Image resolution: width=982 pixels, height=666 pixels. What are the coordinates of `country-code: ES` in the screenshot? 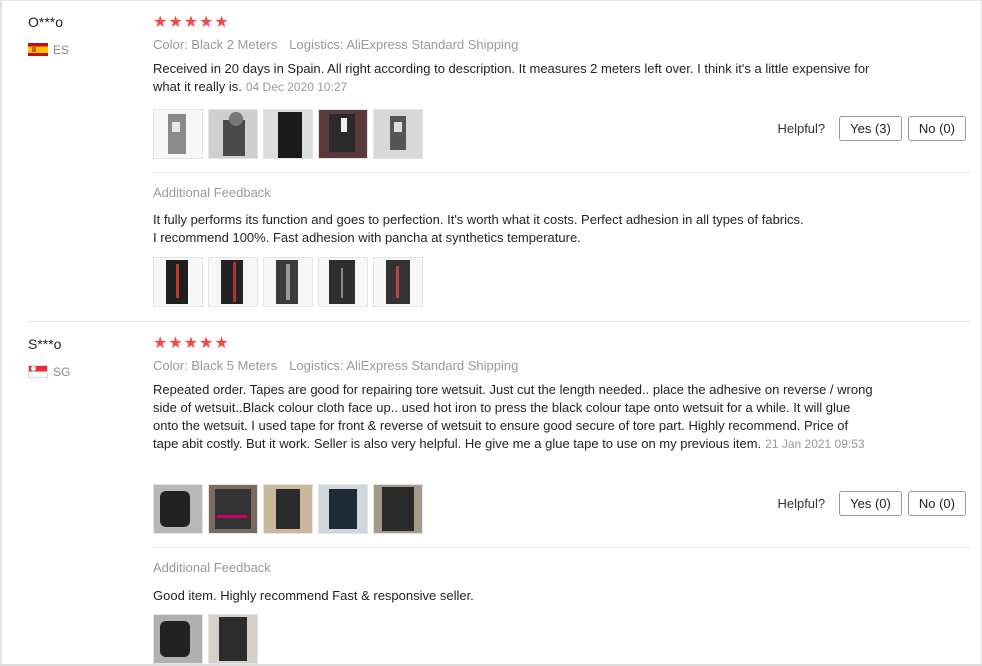 It's located at (61, 49).